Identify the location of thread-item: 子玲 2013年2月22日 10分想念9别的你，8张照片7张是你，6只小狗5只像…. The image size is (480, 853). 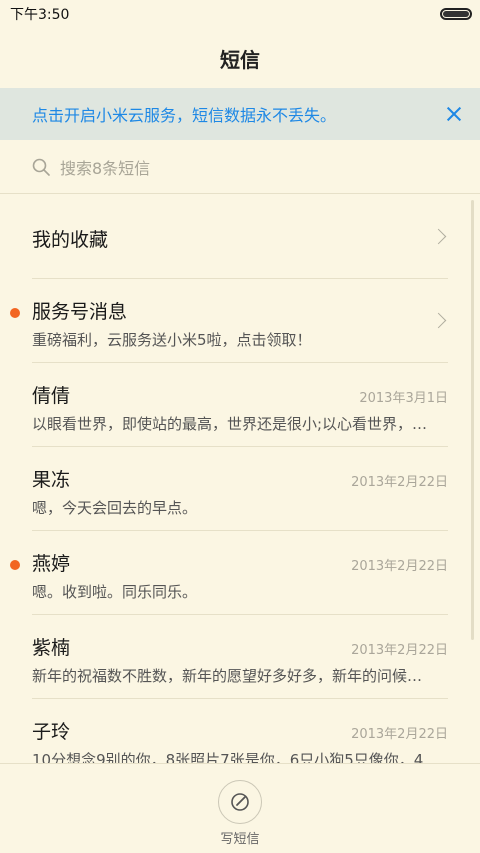
(240, 731).